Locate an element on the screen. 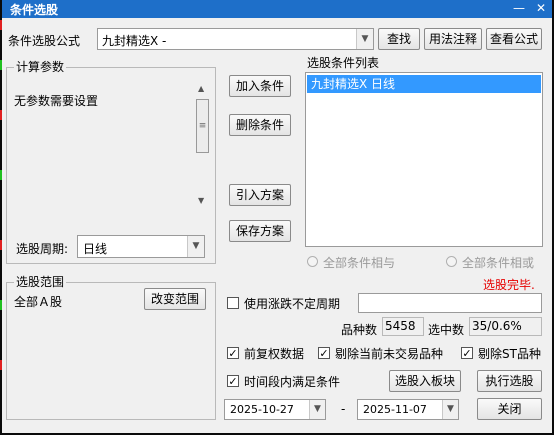 The width and height of the screenshot is (554, 435). time-range-checkbox: ✓ is located at coordinates (233, 381).